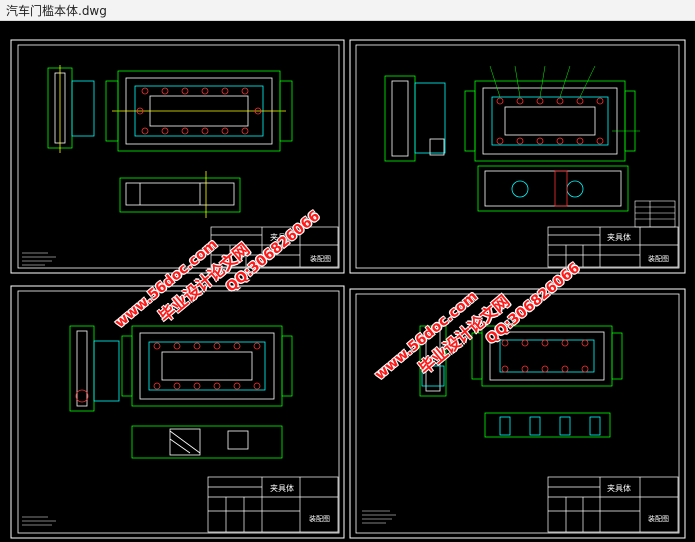  Describe the element at coordinates (282, 488) in the screenshot. I see `title-block-3-name: 夹具体` at that location.